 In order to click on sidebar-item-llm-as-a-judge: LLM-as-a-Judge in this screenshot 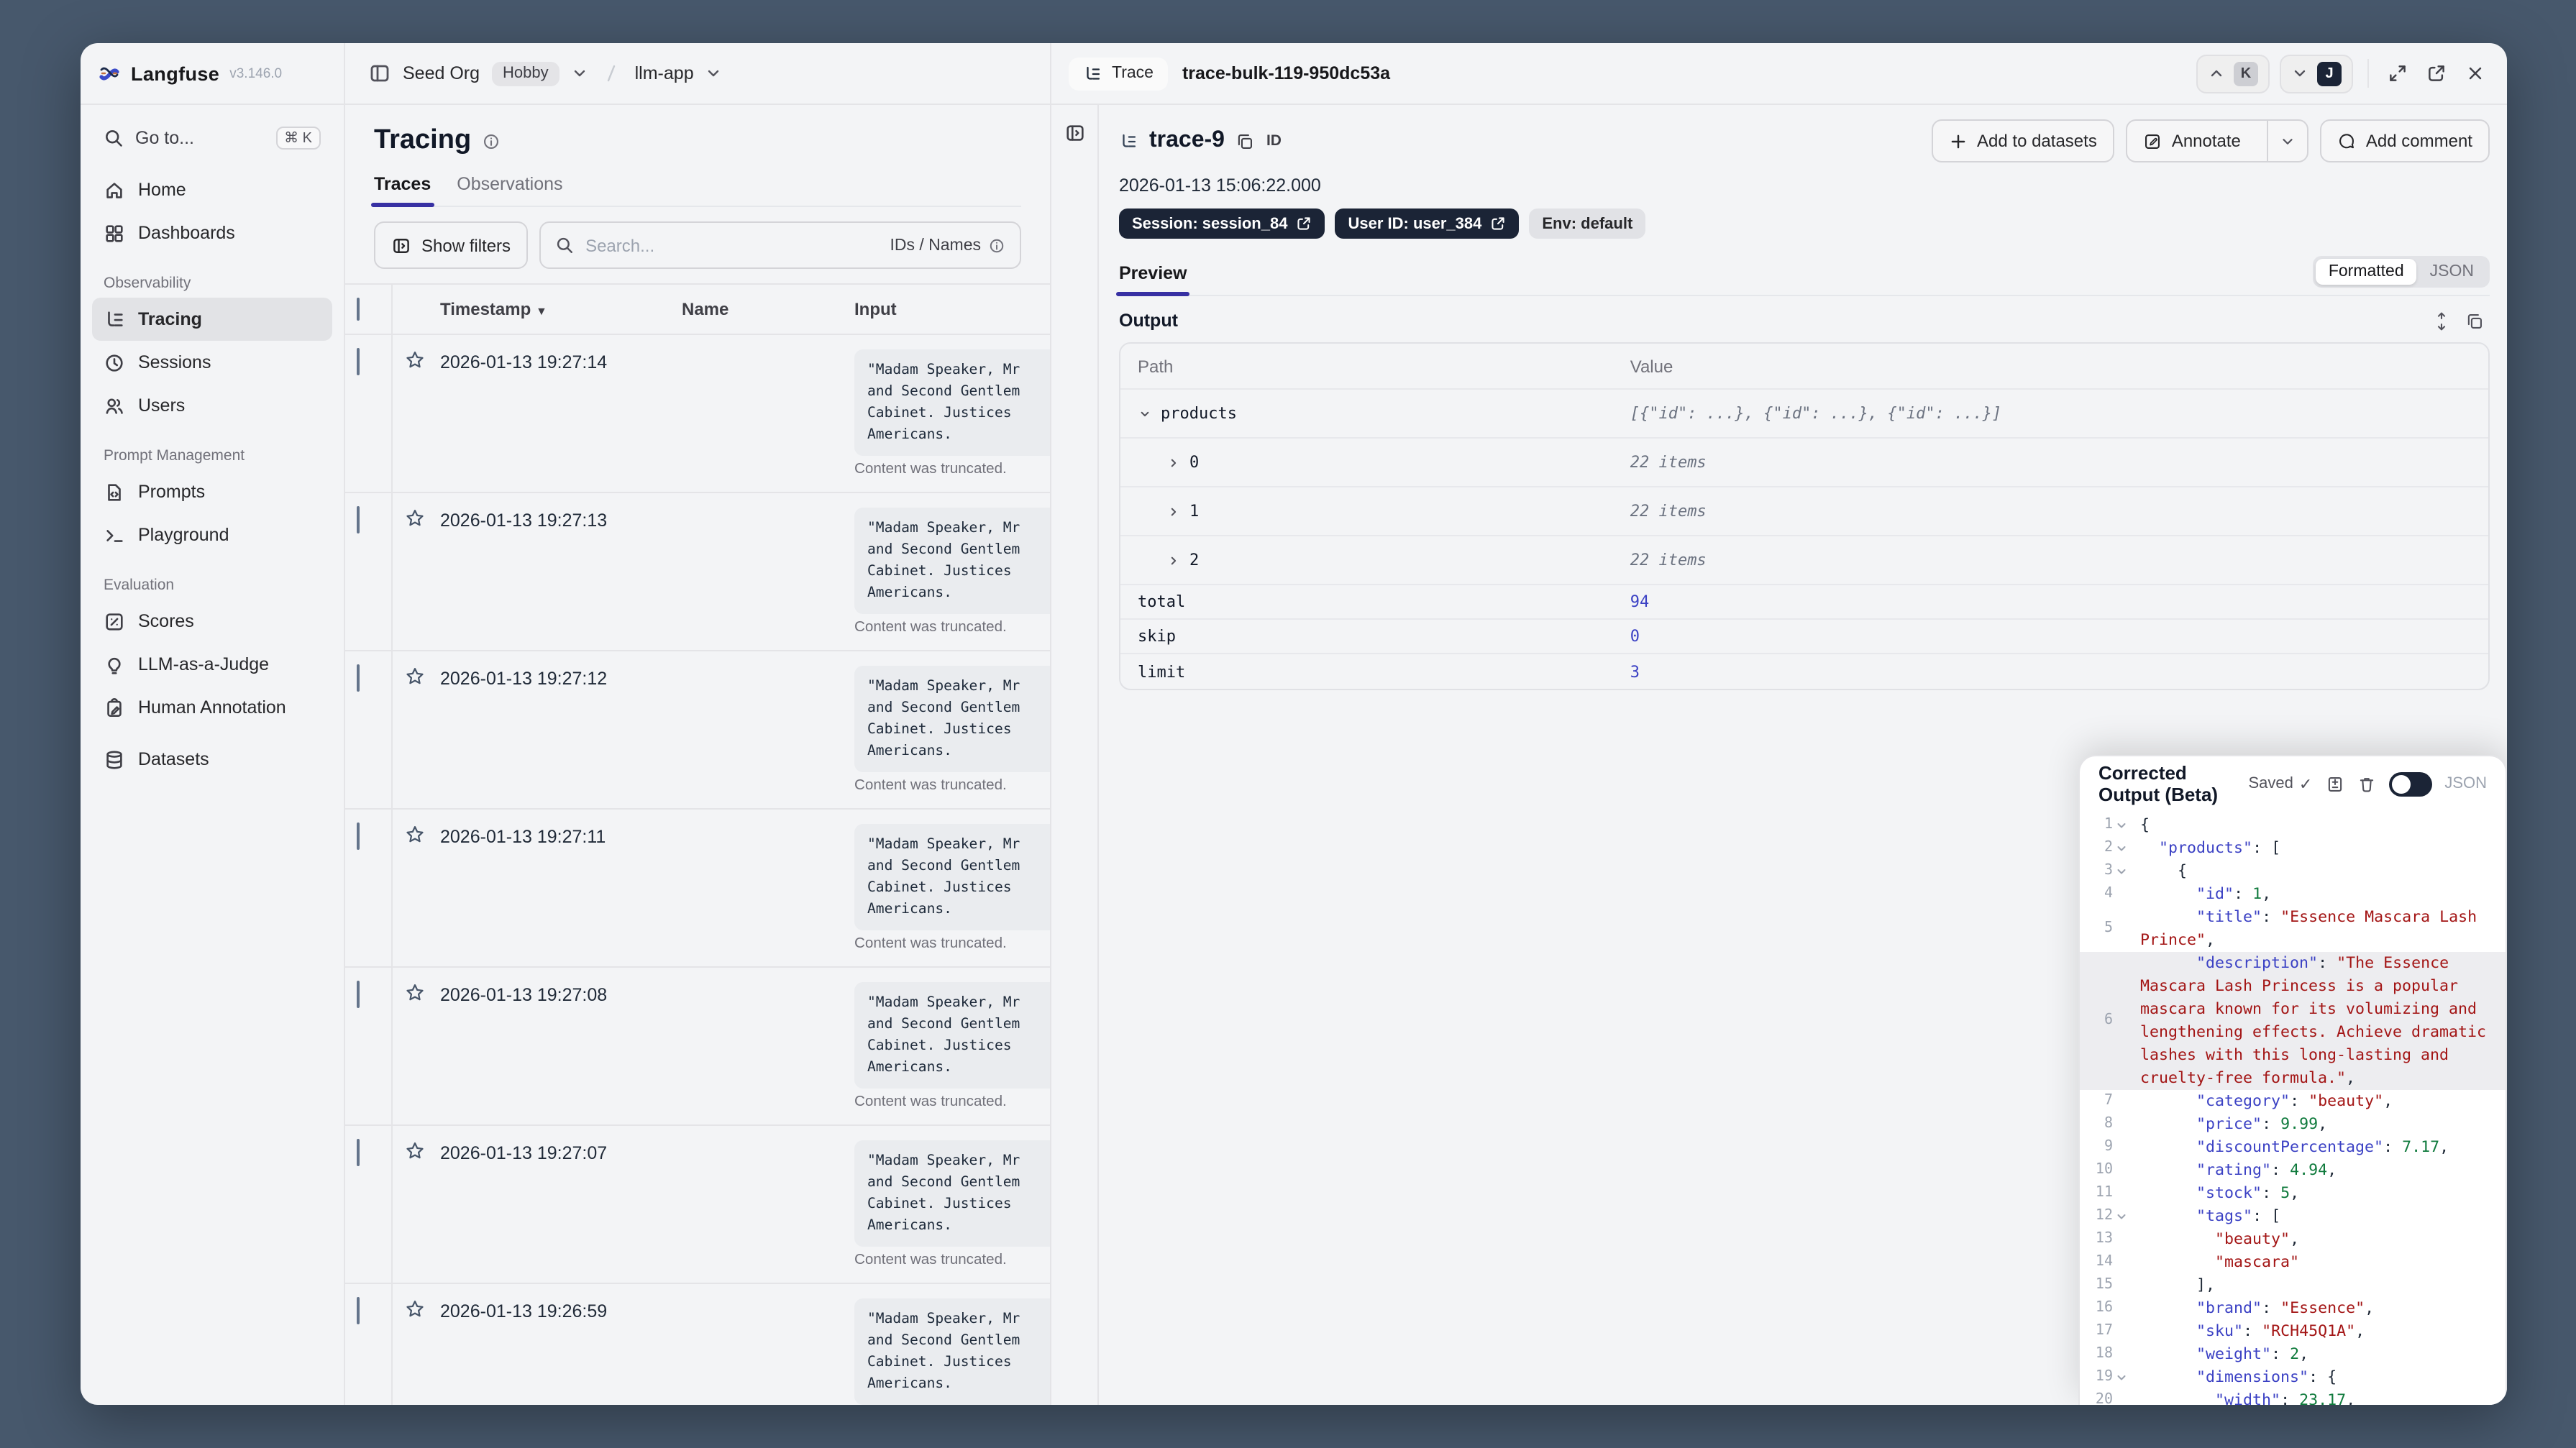, I will do `click(212, 664)`.